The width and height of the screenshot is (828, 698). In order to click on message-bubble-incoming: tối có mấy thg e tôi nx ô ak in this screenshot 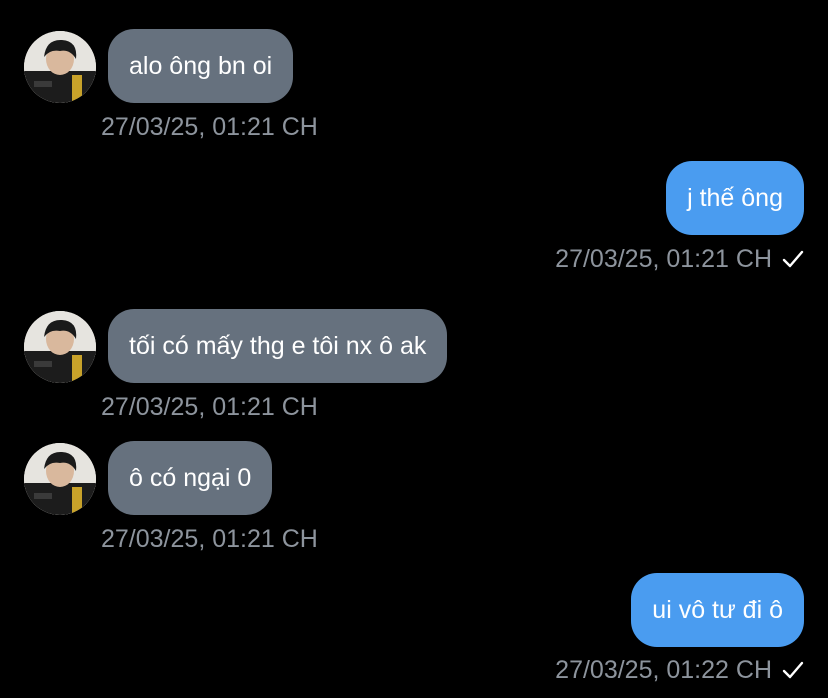, I will do `click(278, 346)`.